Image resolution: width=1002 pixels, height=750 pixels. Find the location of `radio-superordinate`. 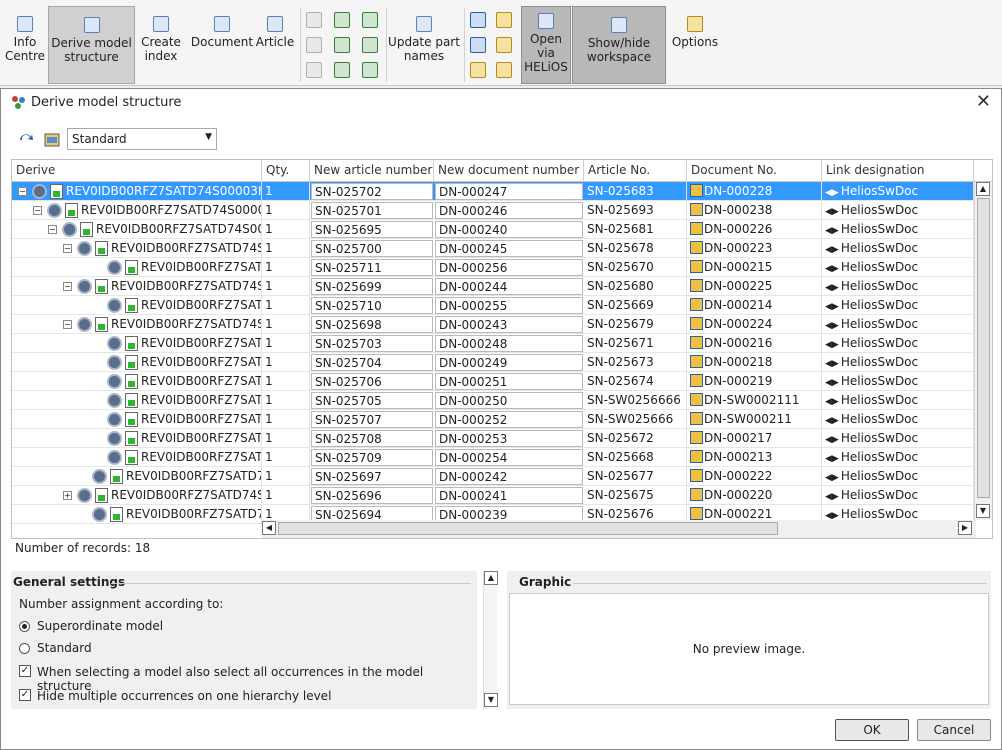

radio-superordinate is located at coordinates (24, 626).